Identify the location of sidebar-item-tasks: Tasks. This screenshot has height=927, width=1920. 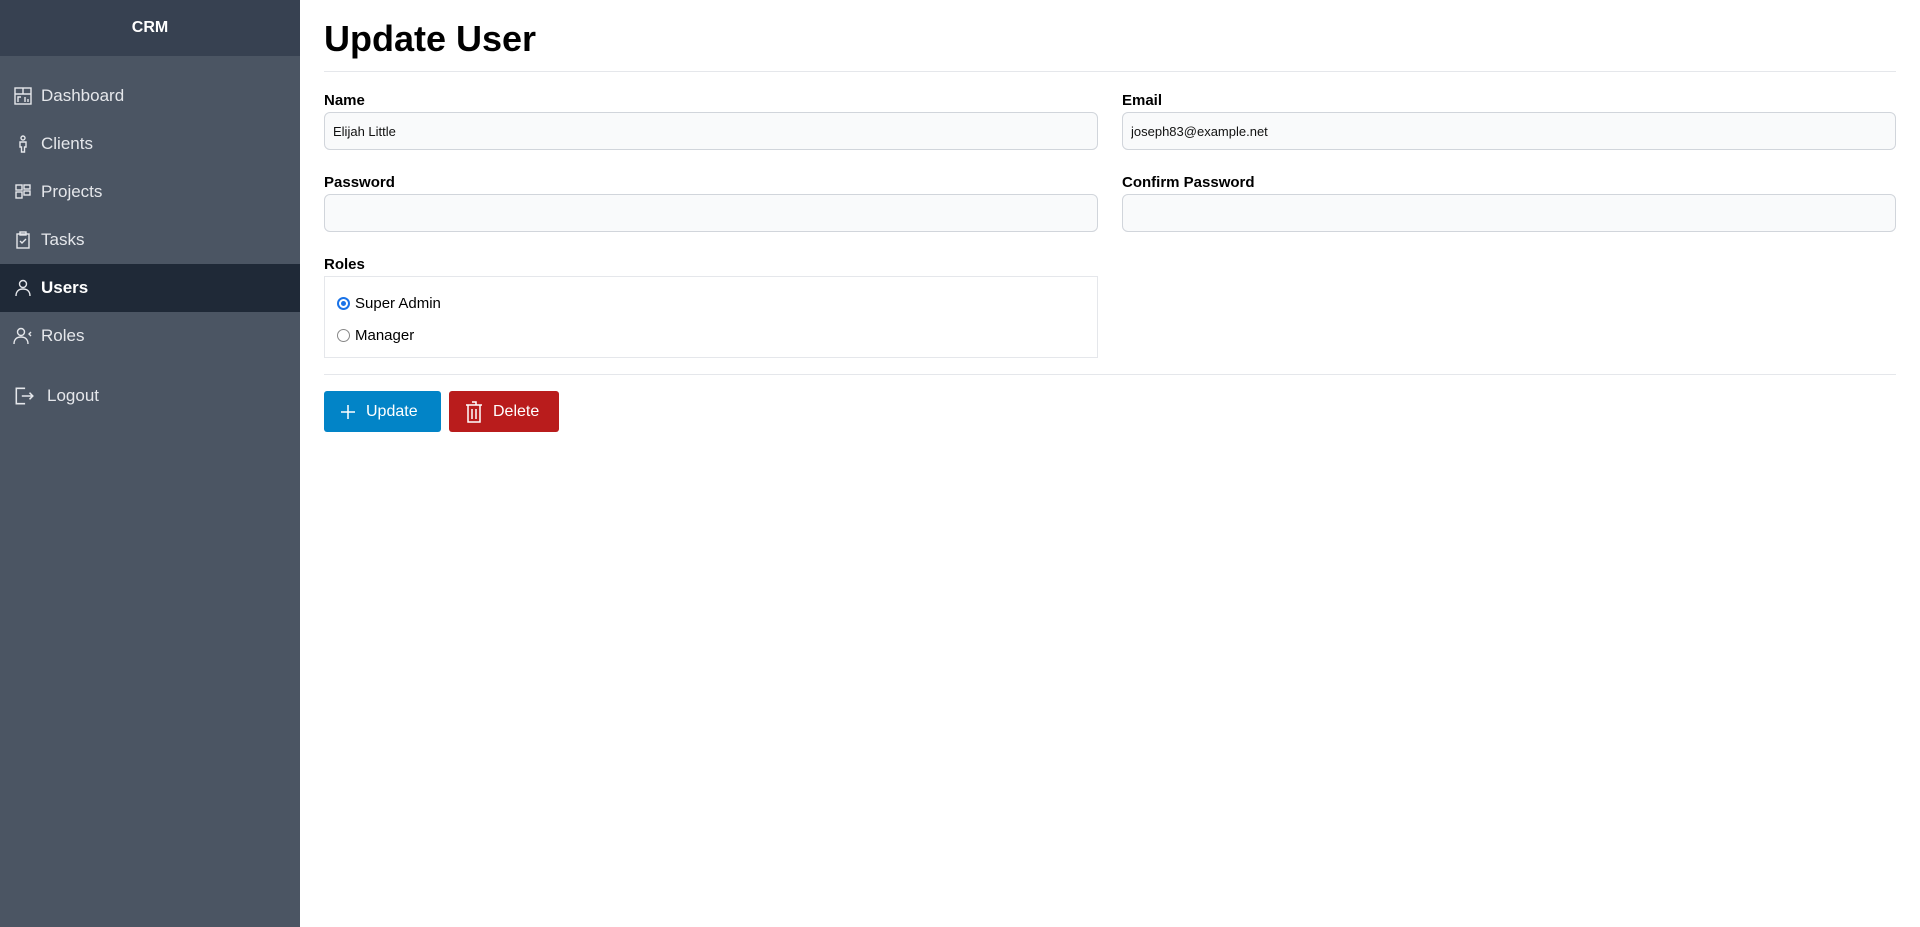
(150, 240).